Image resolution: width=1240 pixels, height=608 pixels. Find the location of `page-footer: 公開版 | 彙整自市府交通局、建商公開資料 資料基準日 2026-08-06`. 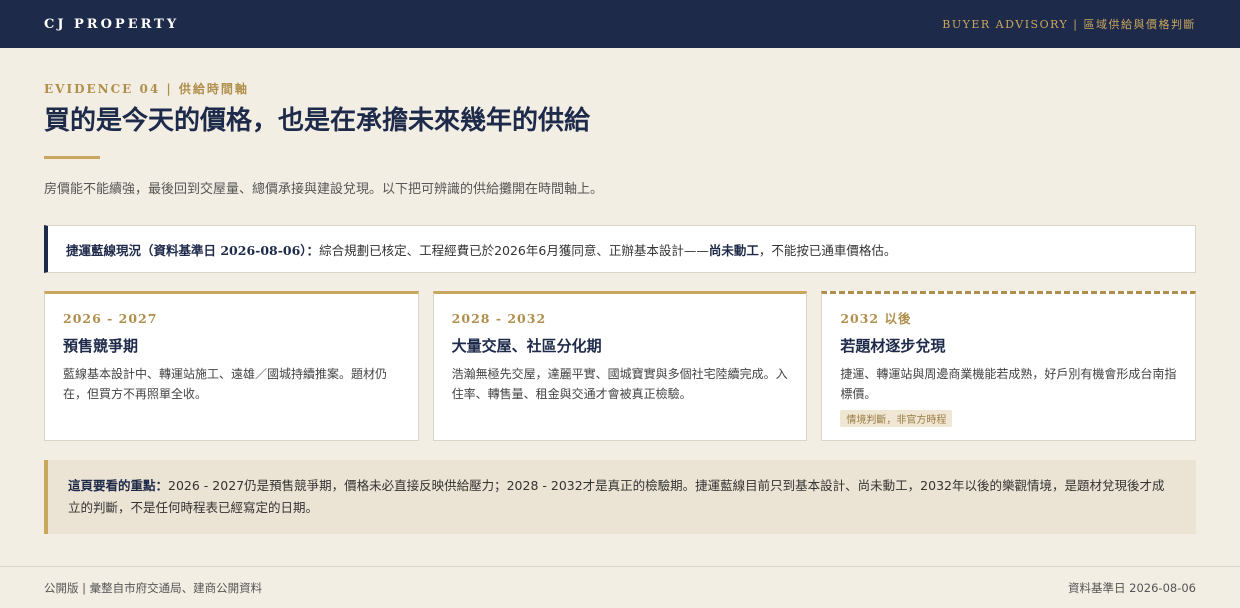

page-footer: 公開版 | 彙整自市府交通局、建商公開資料 資料基準日 2026-08-06 is located at coordinates (620, 587).